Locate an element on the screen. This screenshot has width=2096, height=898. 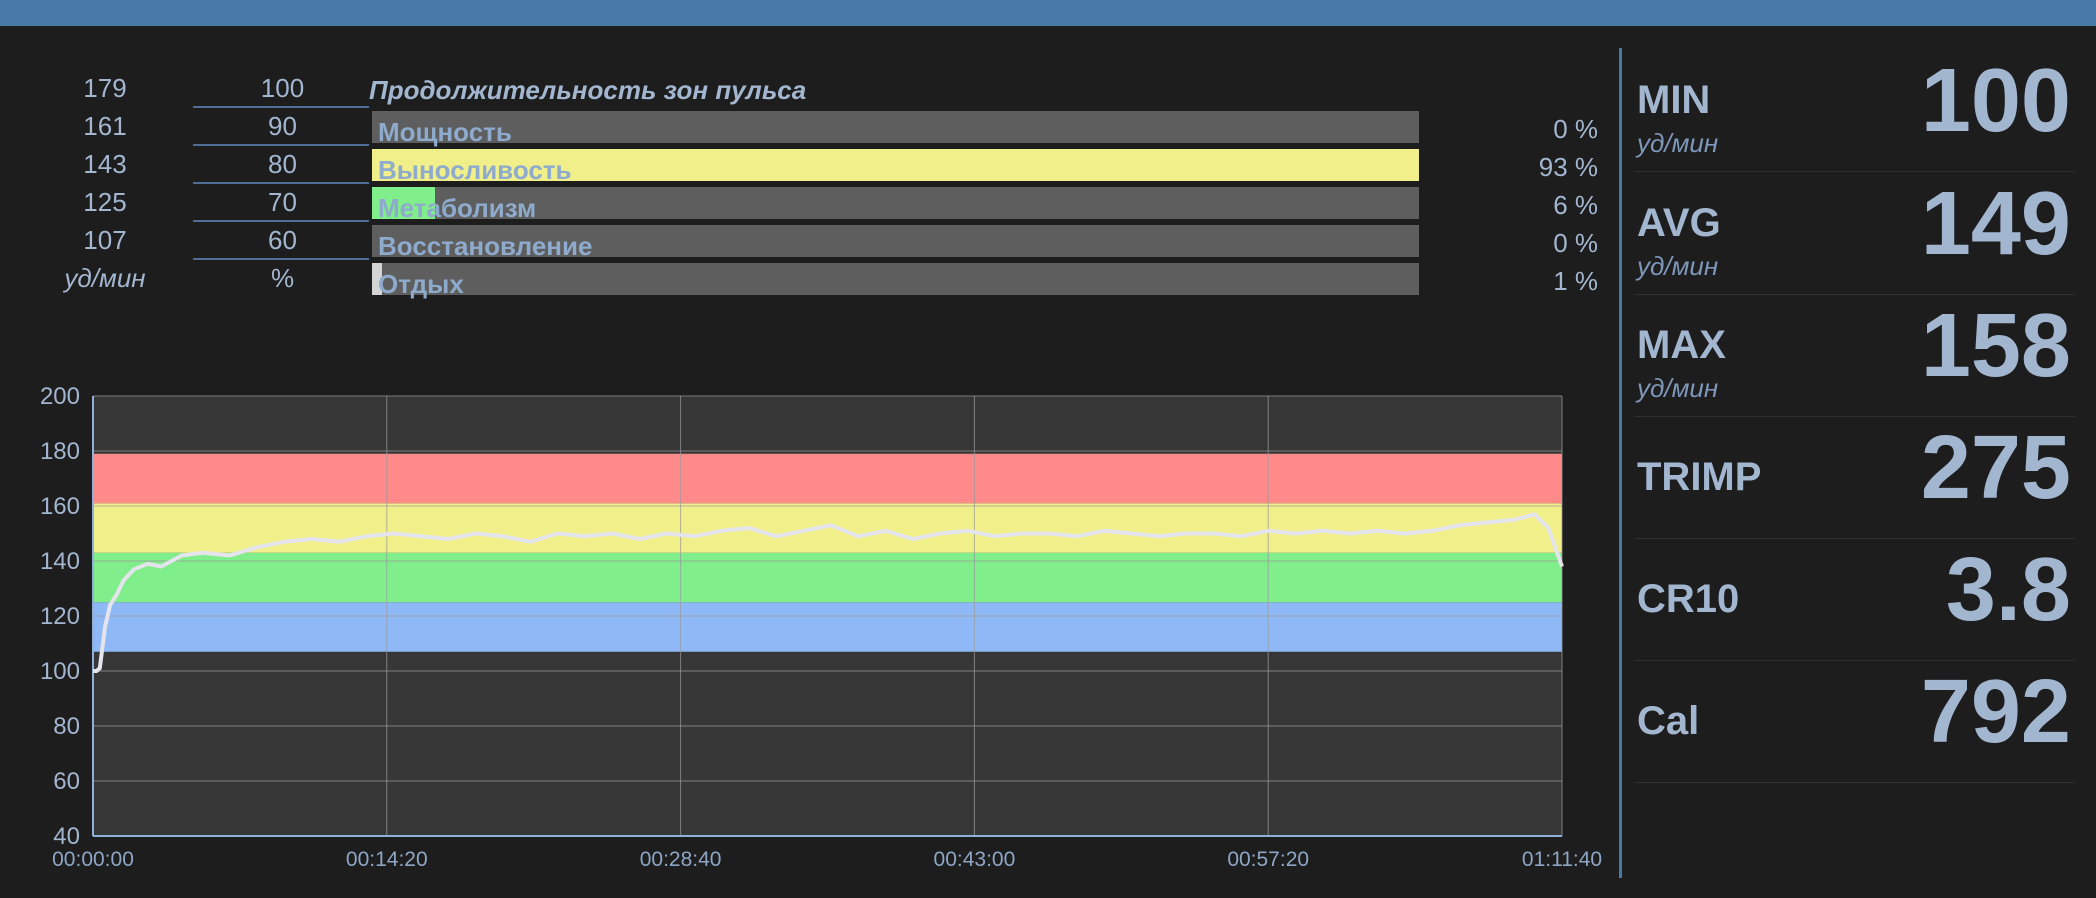
stat-value: 275 is located at coordinates (1995, 468).